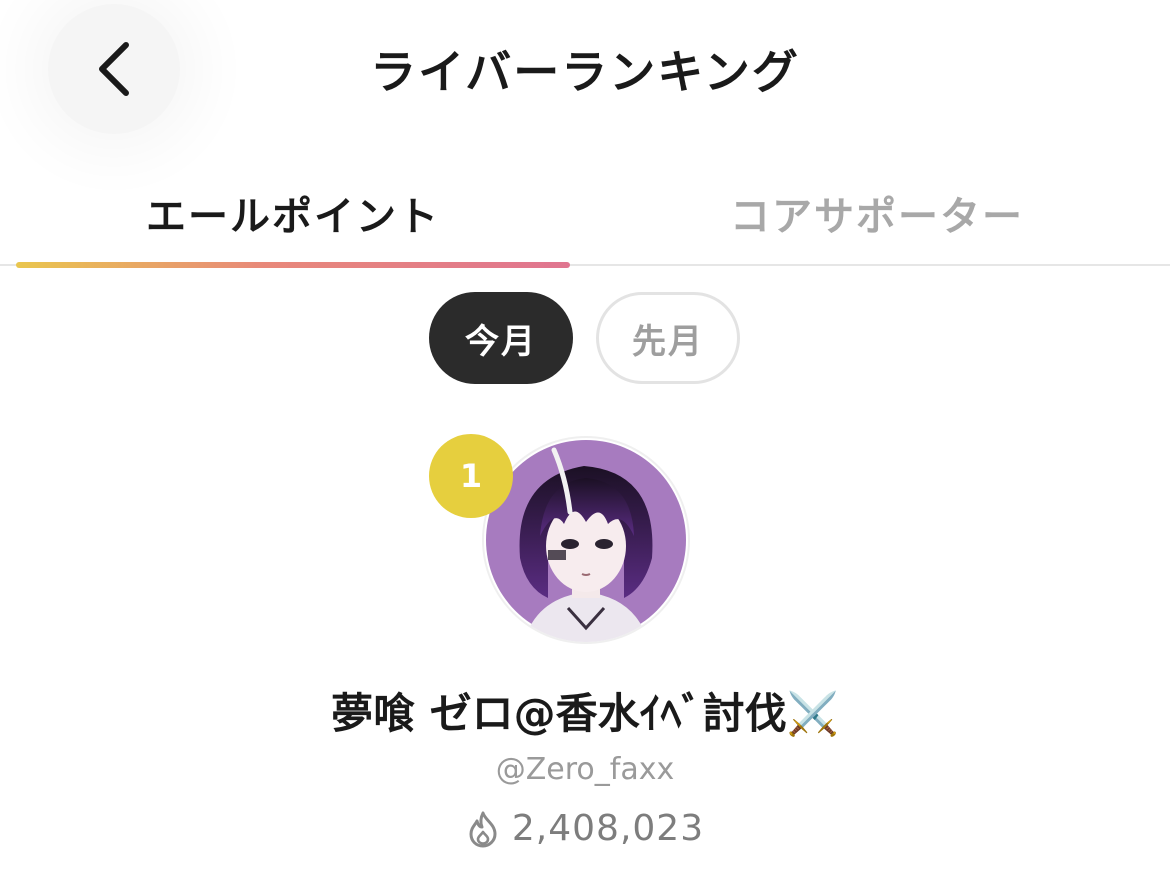 The height and width of the screenshot is (875, 1170). I want to click on points-value: 2,408,023, so click(608, 828).